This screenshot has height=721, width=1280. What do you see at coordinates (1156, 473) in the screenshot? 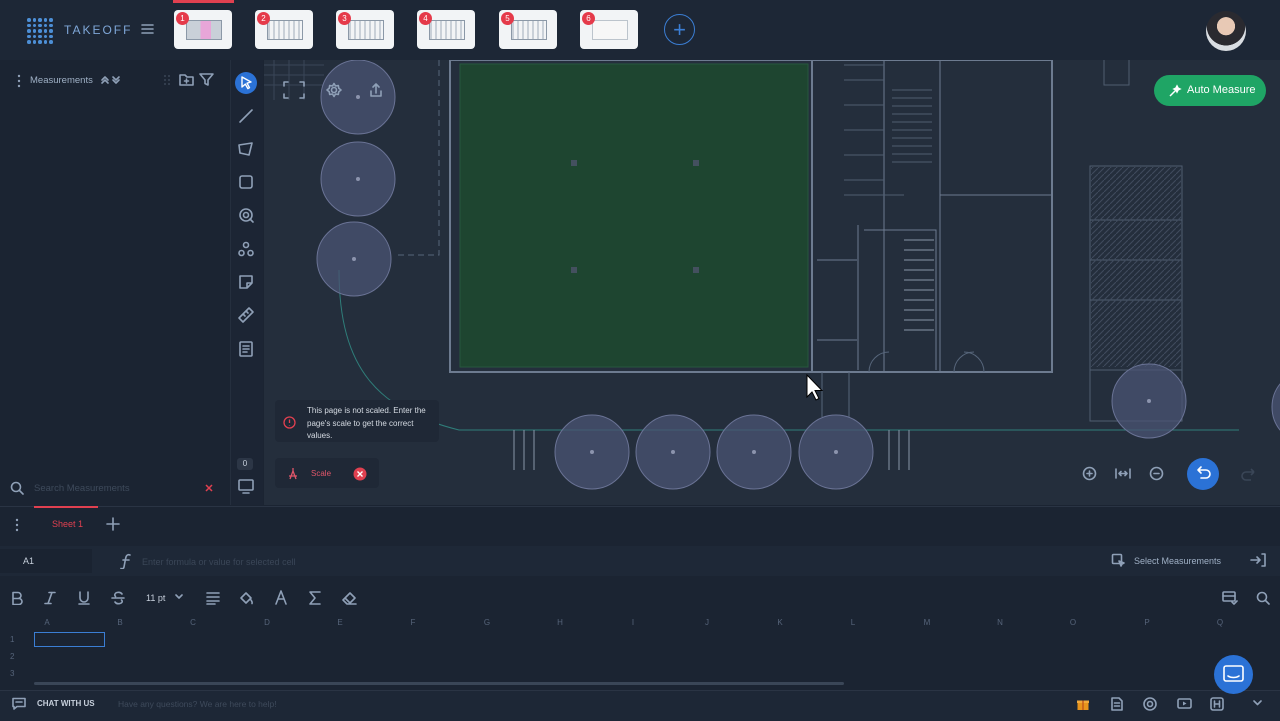
I see `zoom-out-icon` at bounding box center [1156, 473].